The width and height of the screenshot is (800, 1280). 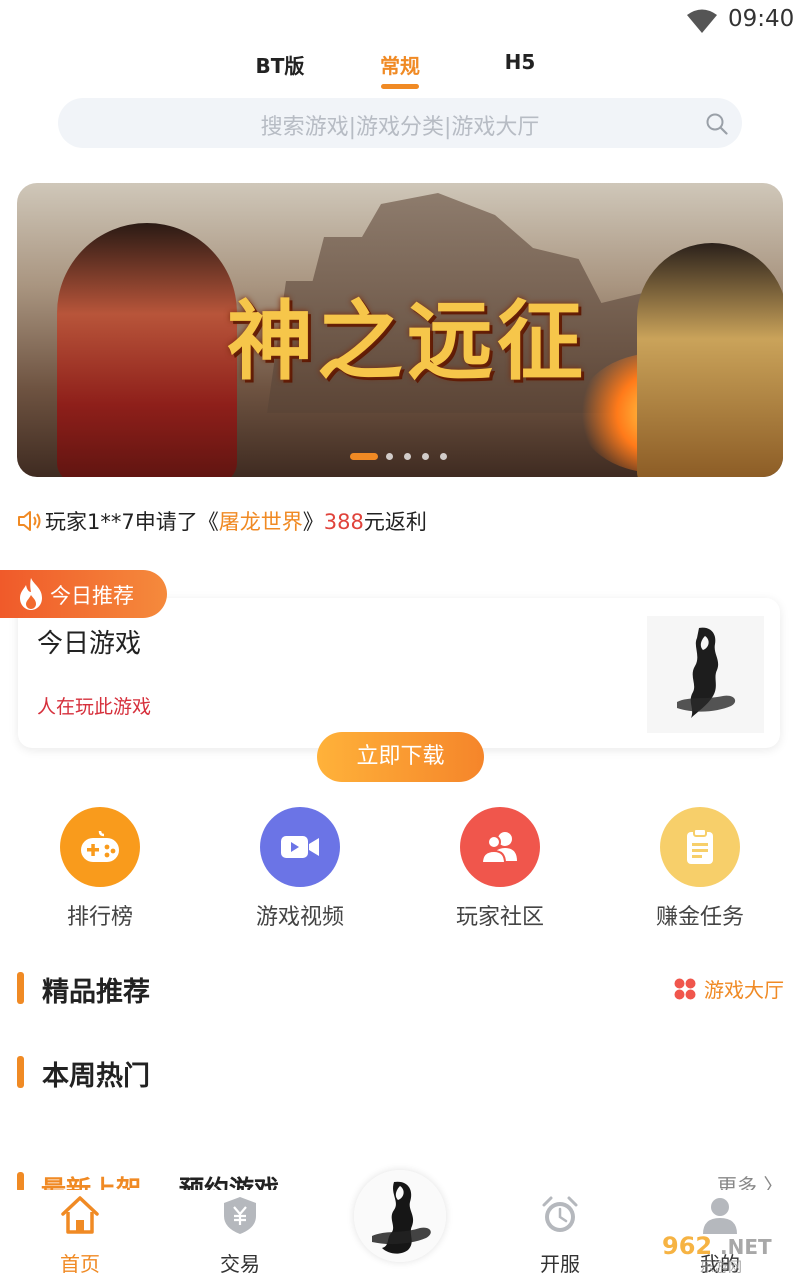 I want to click on tab-bt: BT版, so click(x=280, y=64).